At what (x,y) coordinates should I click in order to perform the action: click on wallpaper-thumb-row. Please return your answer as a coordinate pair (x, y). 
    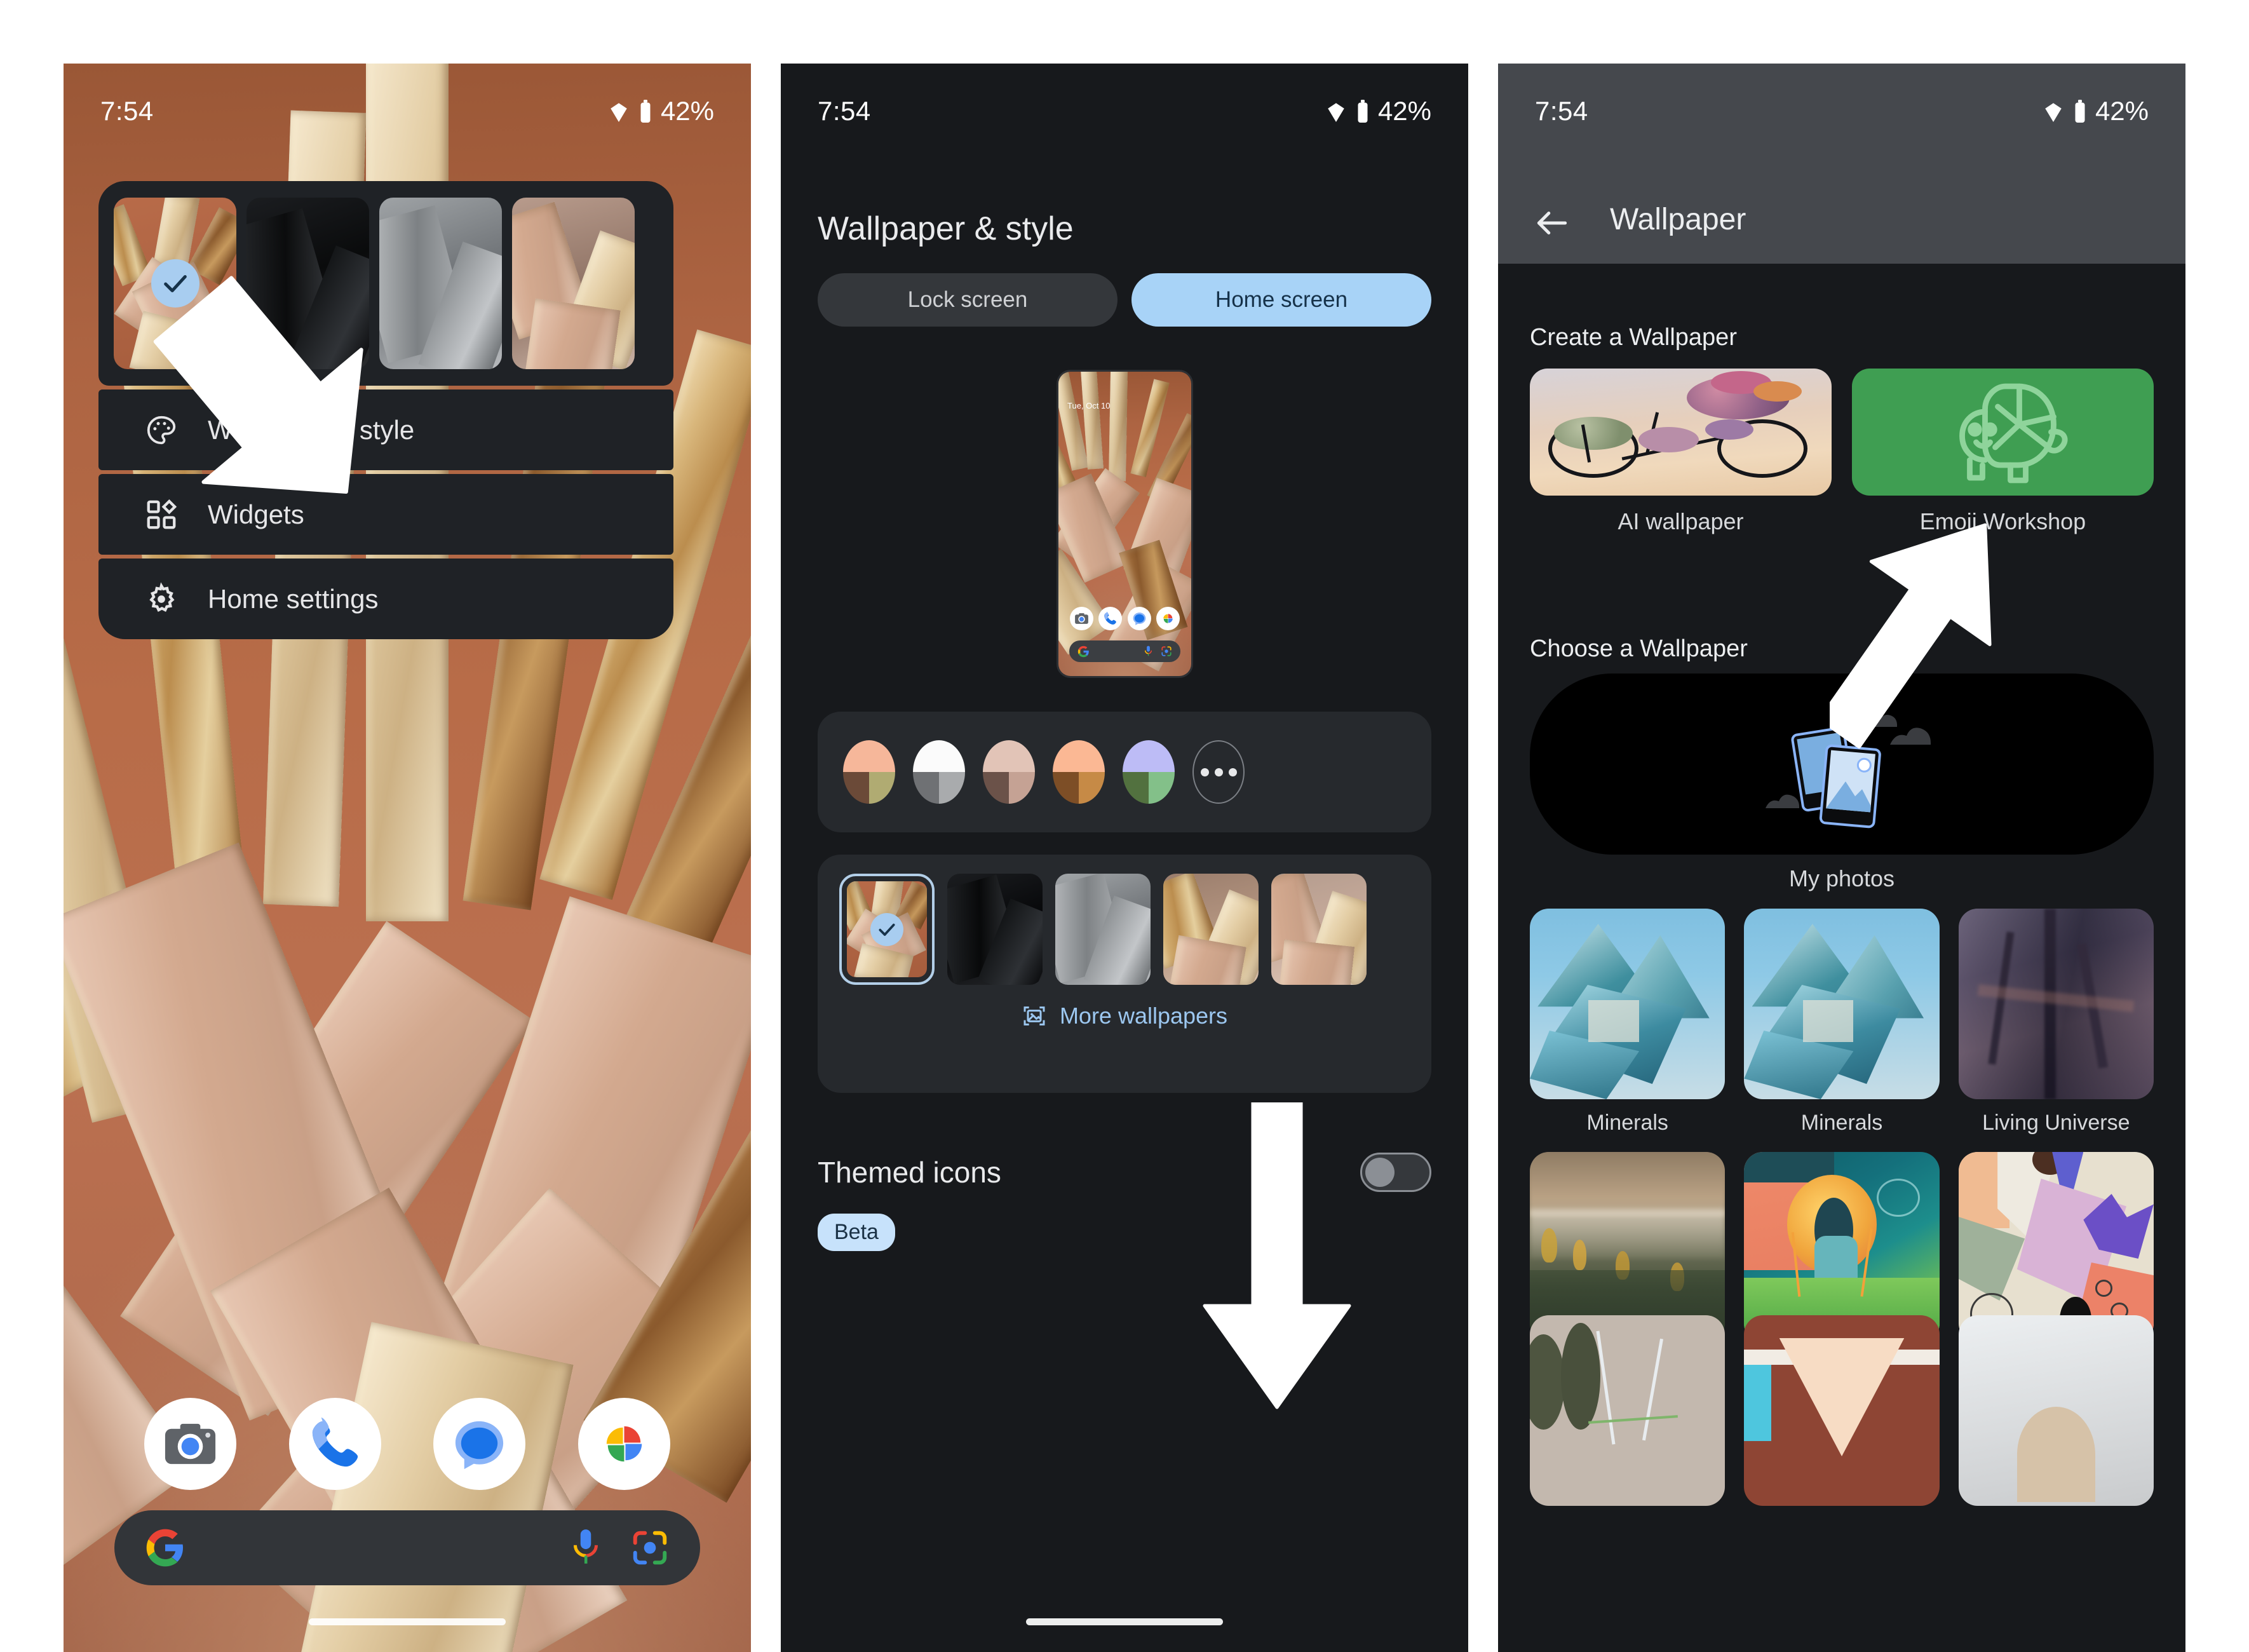
    Looking at the image, I should click on (1124, 929).